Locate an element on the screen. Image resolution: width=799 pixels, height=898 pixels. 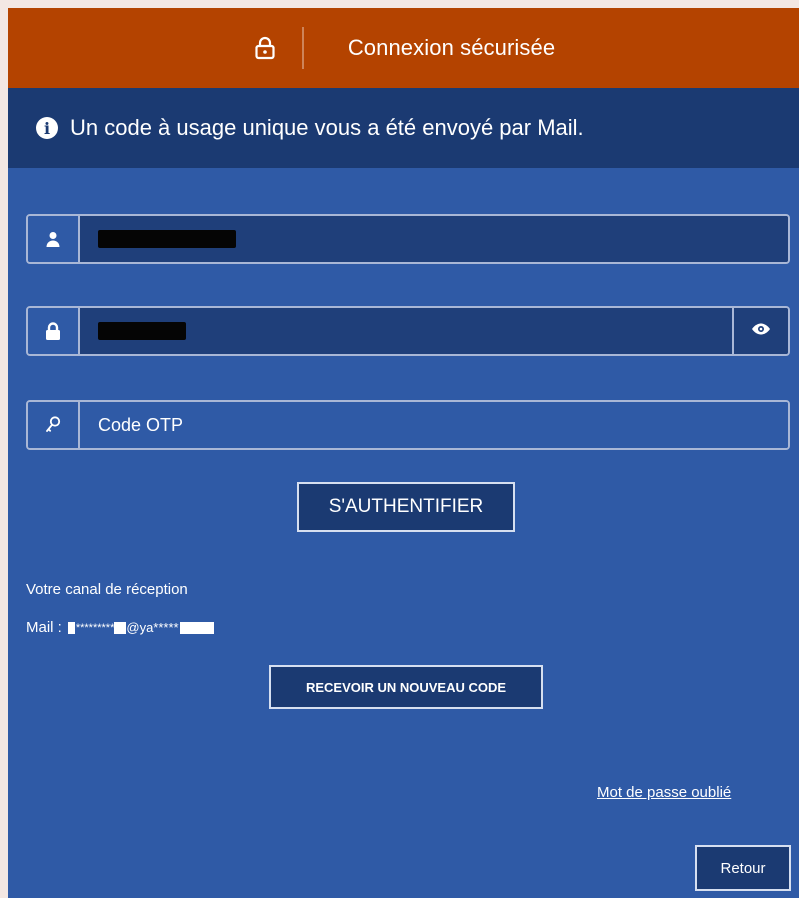
username-field is located at coordinates (408, 239).